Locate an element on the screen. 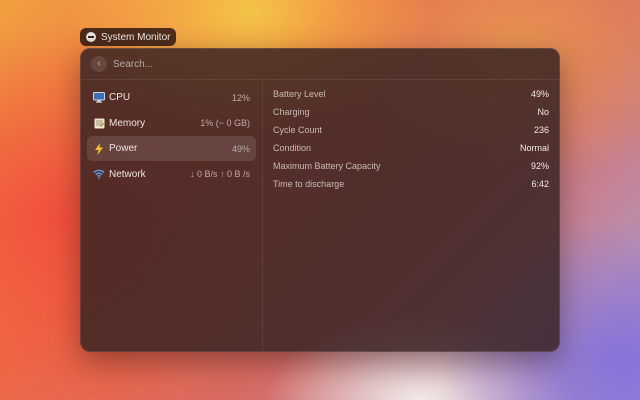 This screenshot has width=640, height=400. detail-value: No is located at coordinates (543, 112).